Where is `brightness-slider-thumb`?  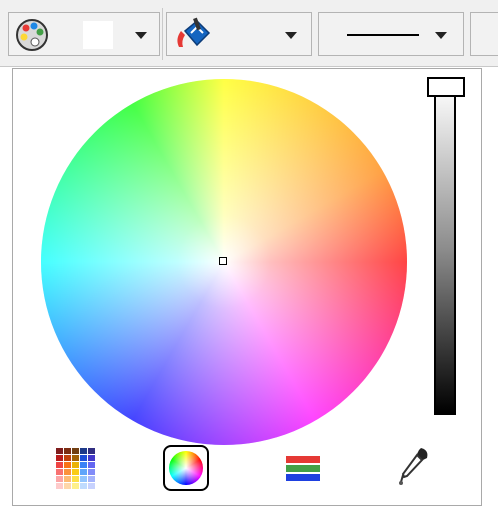 brightness-slider-thumb is located at coordinates (446, 87).